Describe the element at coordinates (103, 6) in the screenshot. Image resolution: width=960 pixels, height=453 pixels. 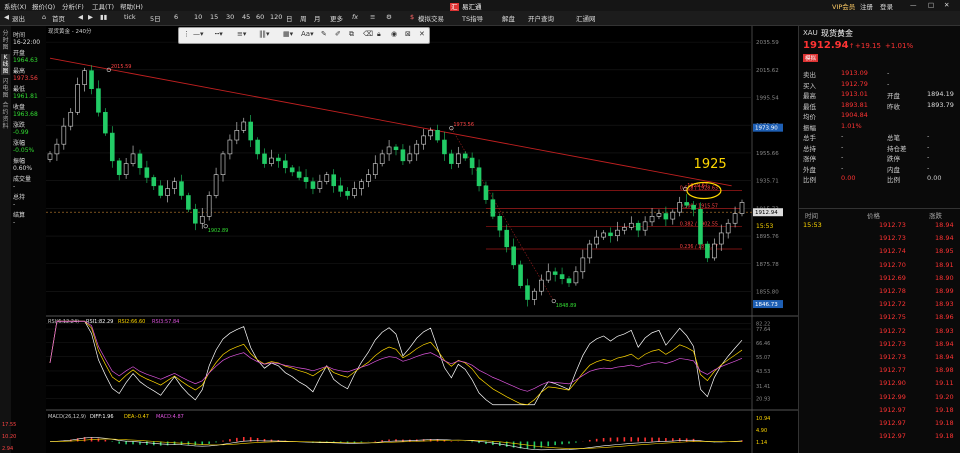
I see `menu-tools: 工具(T)` at that location.